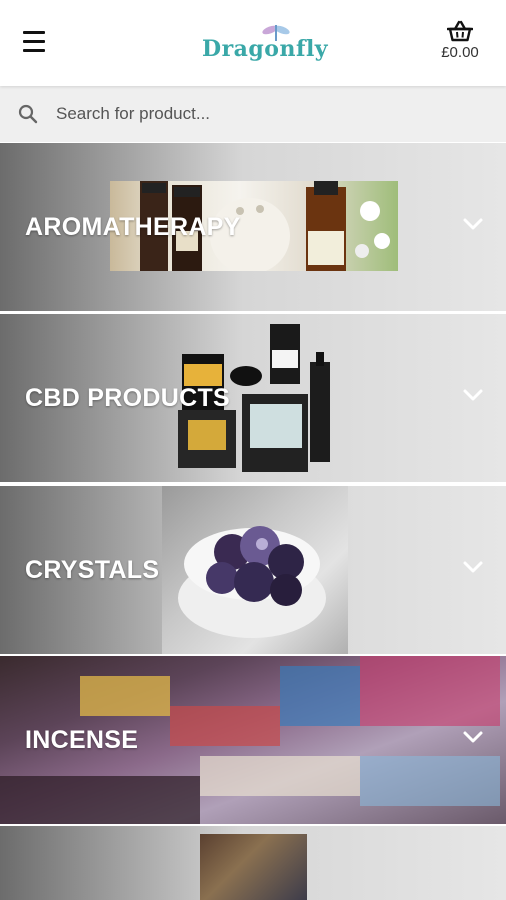 The width and height of the screenshot is (506, 900). What do you see at coordinates (133, 227) in the screenshot?
I see `category-label: AROMATHERAPY` at bounding box center [133, 227].